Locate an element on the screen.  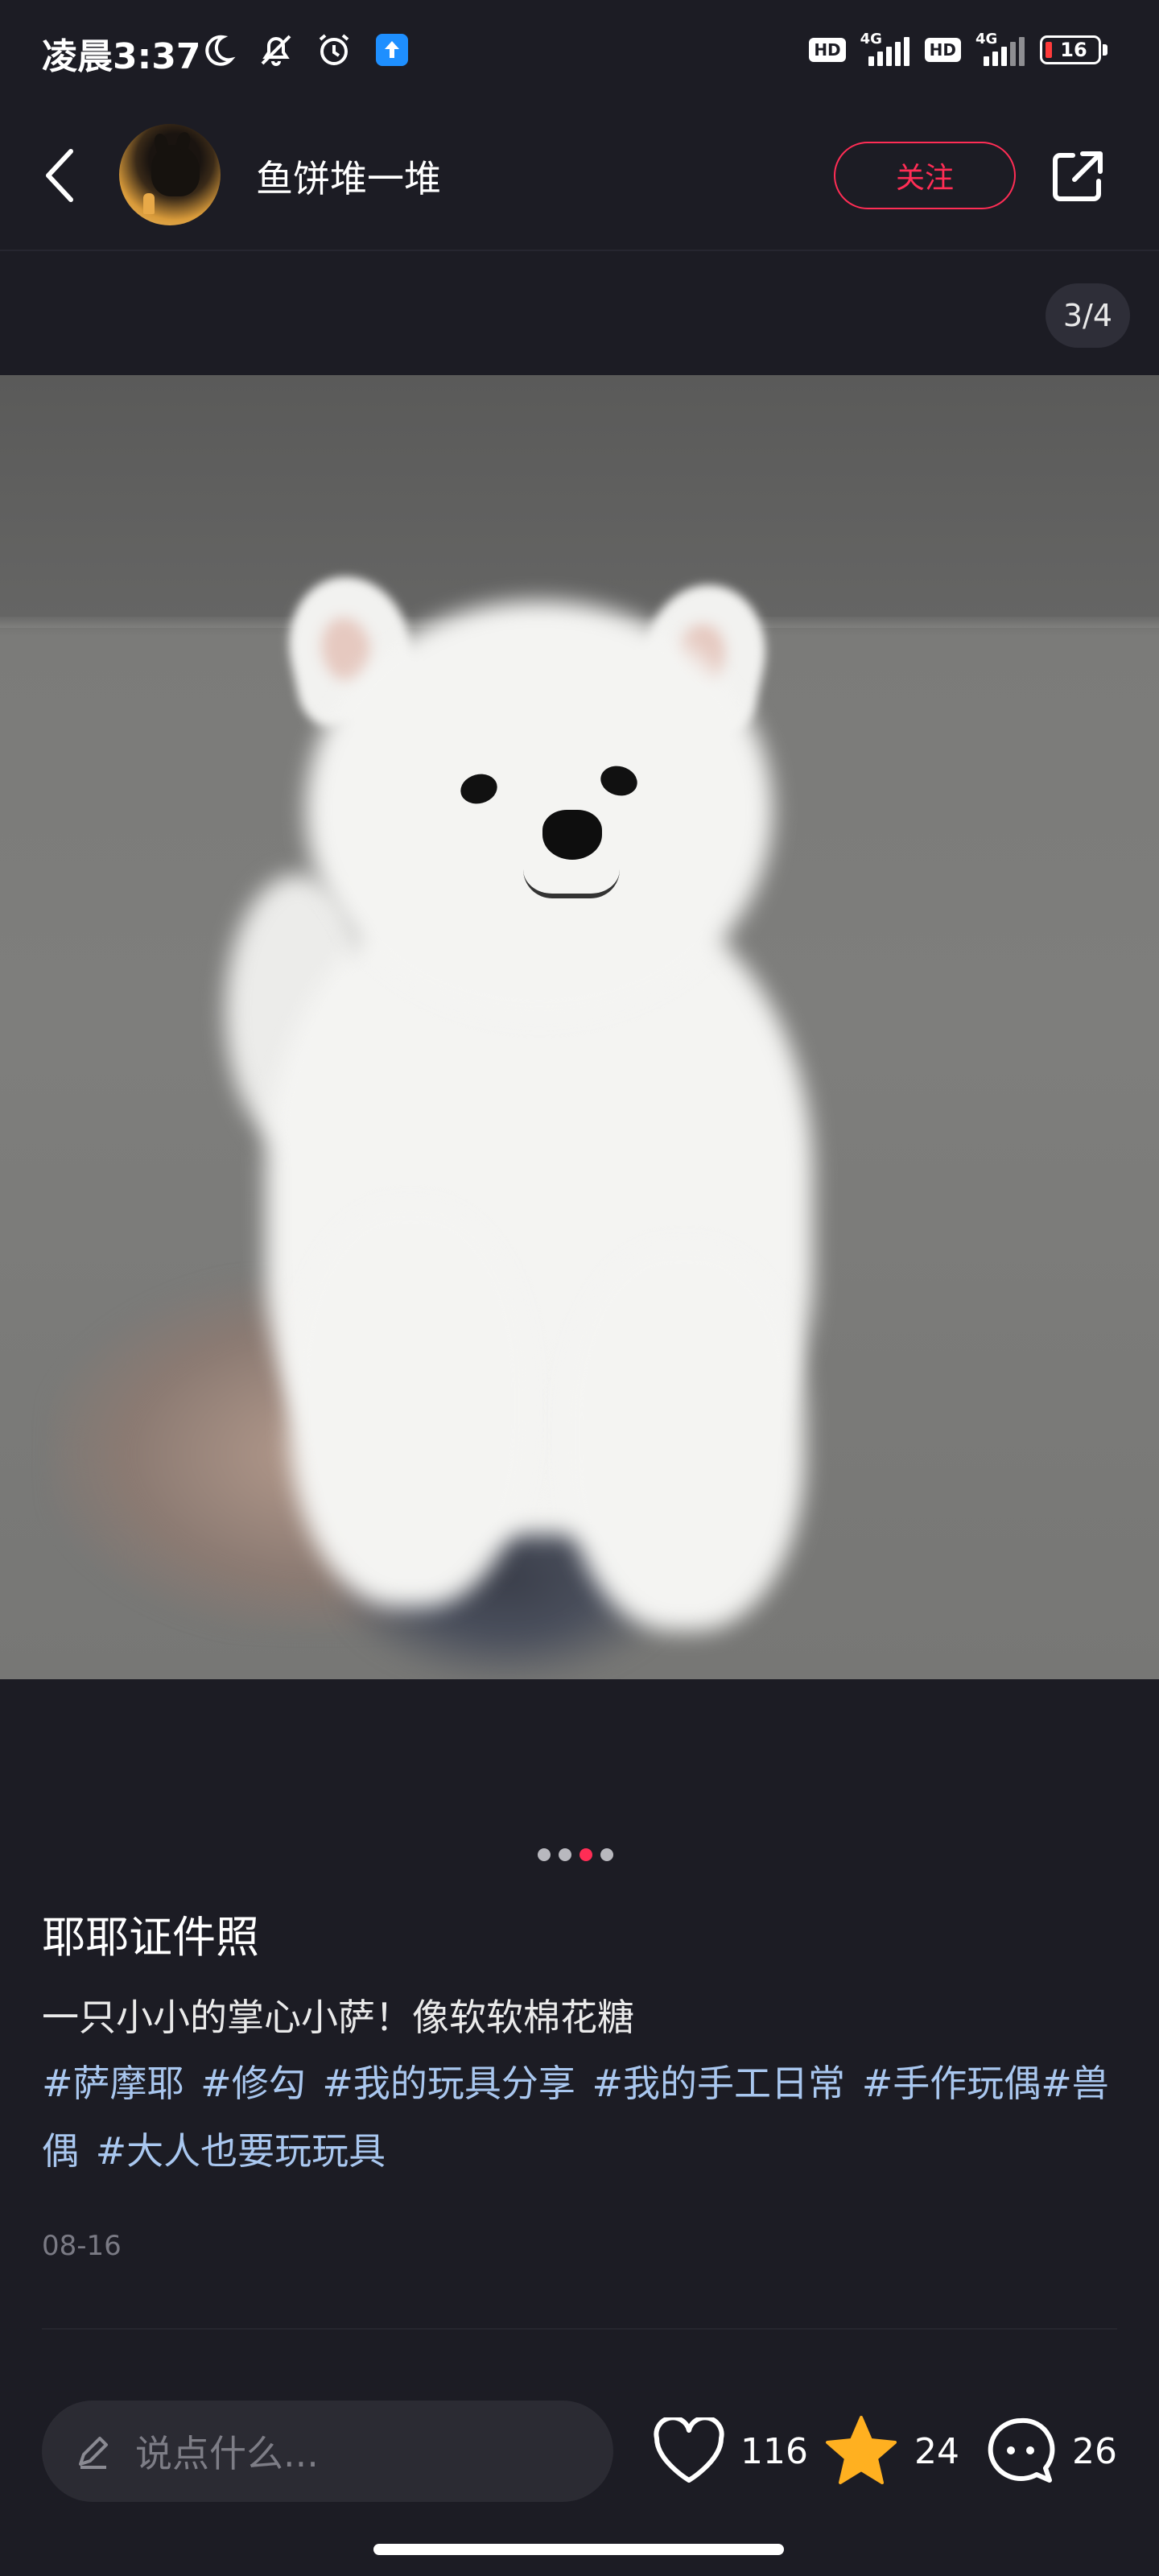
battery-icon: 16 is located at coordinates (1070, 49).